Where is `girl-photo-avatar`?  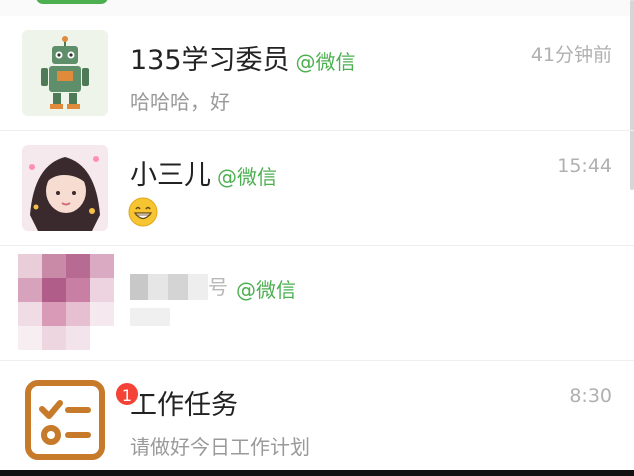
girl-photo-avatar is located at coordinates (65, 188).